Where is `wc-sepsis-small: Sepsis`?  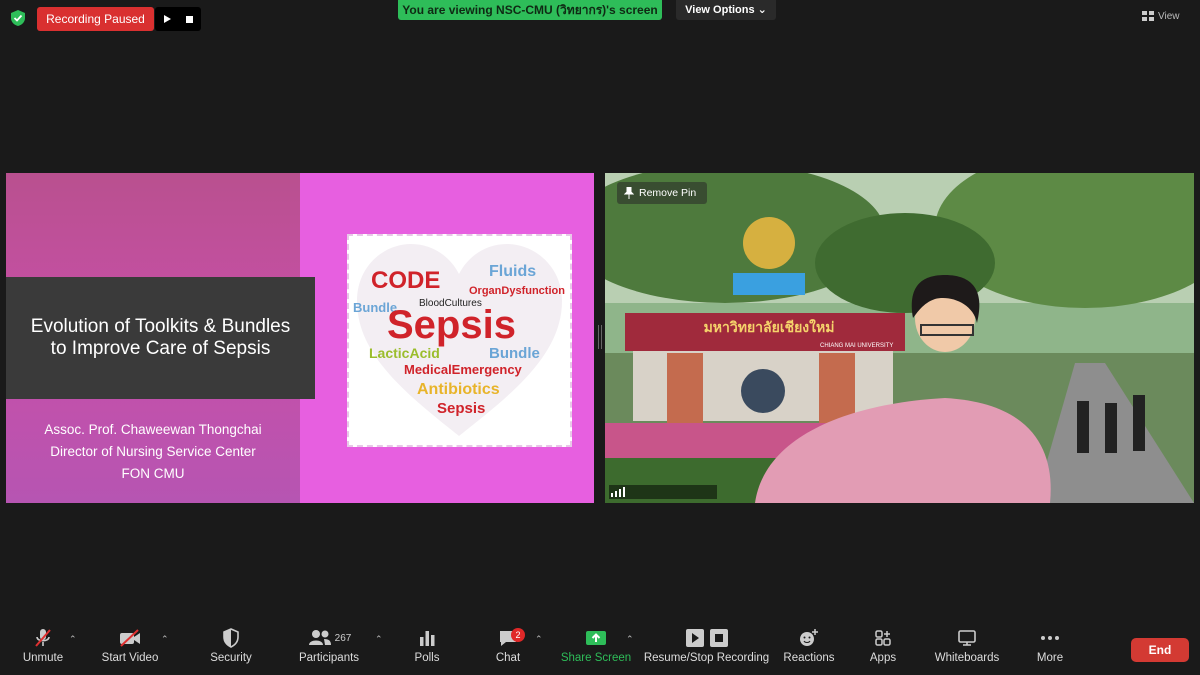 wc-sepsis-small: Sepsis is located at coordinates (461, 408).